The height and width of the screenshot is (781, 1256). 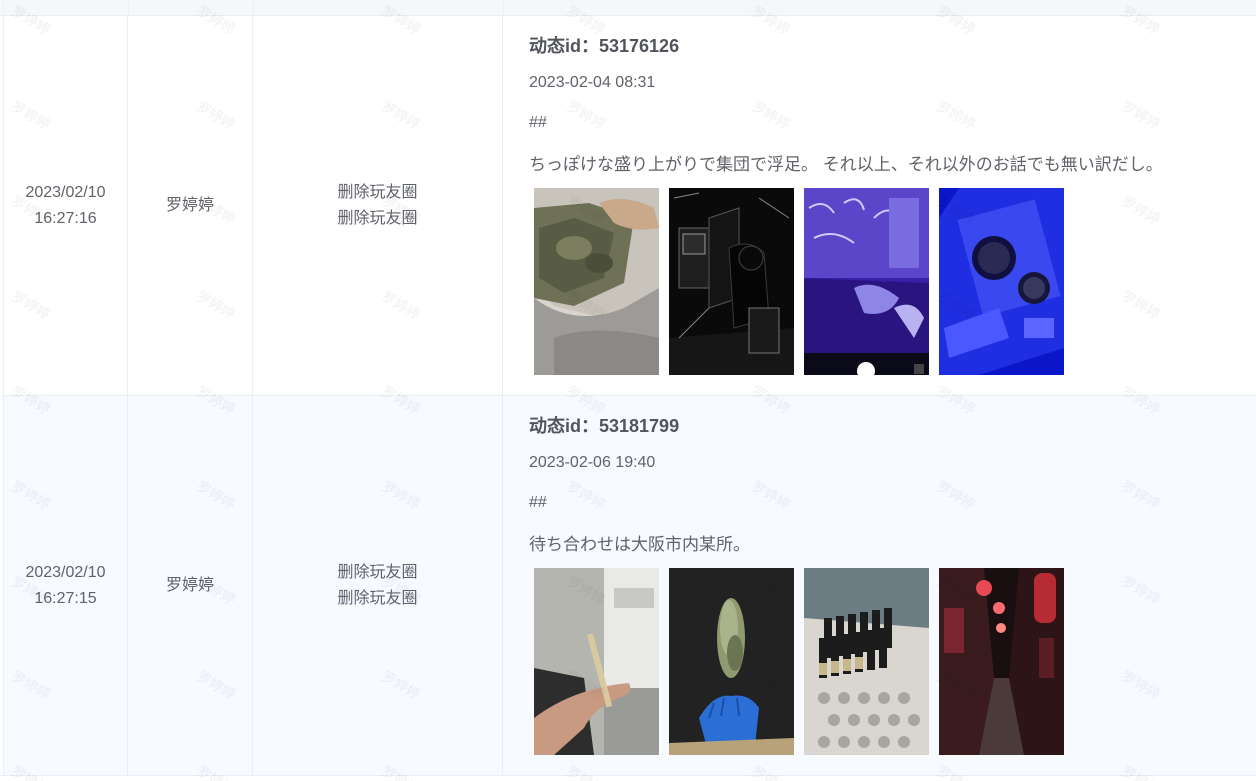 I want to click on photo-vials-tray, so click(x=866, y=661).